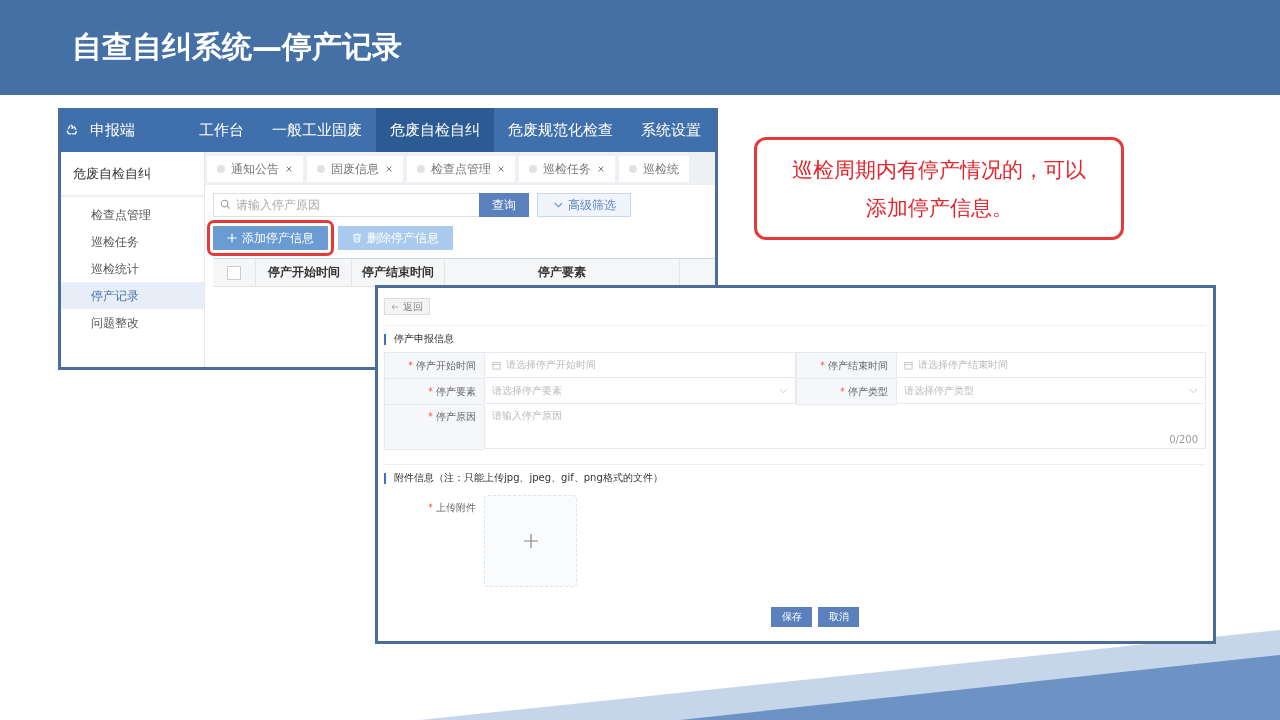 This screenshot has width=1280, height=720. Describe the element at coordinates (939, 208) in the screenshot. I see `callout-text: 添加停产信息。` at that location.